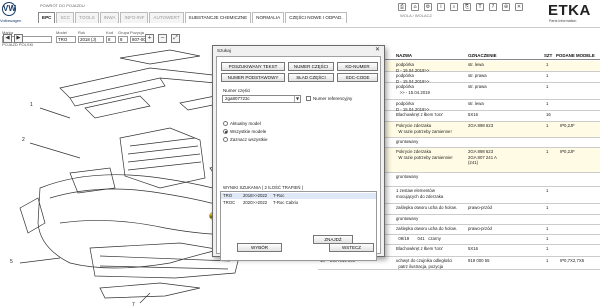  I want to click on tab-autowert: AUTOWERT, so click(166, 17).